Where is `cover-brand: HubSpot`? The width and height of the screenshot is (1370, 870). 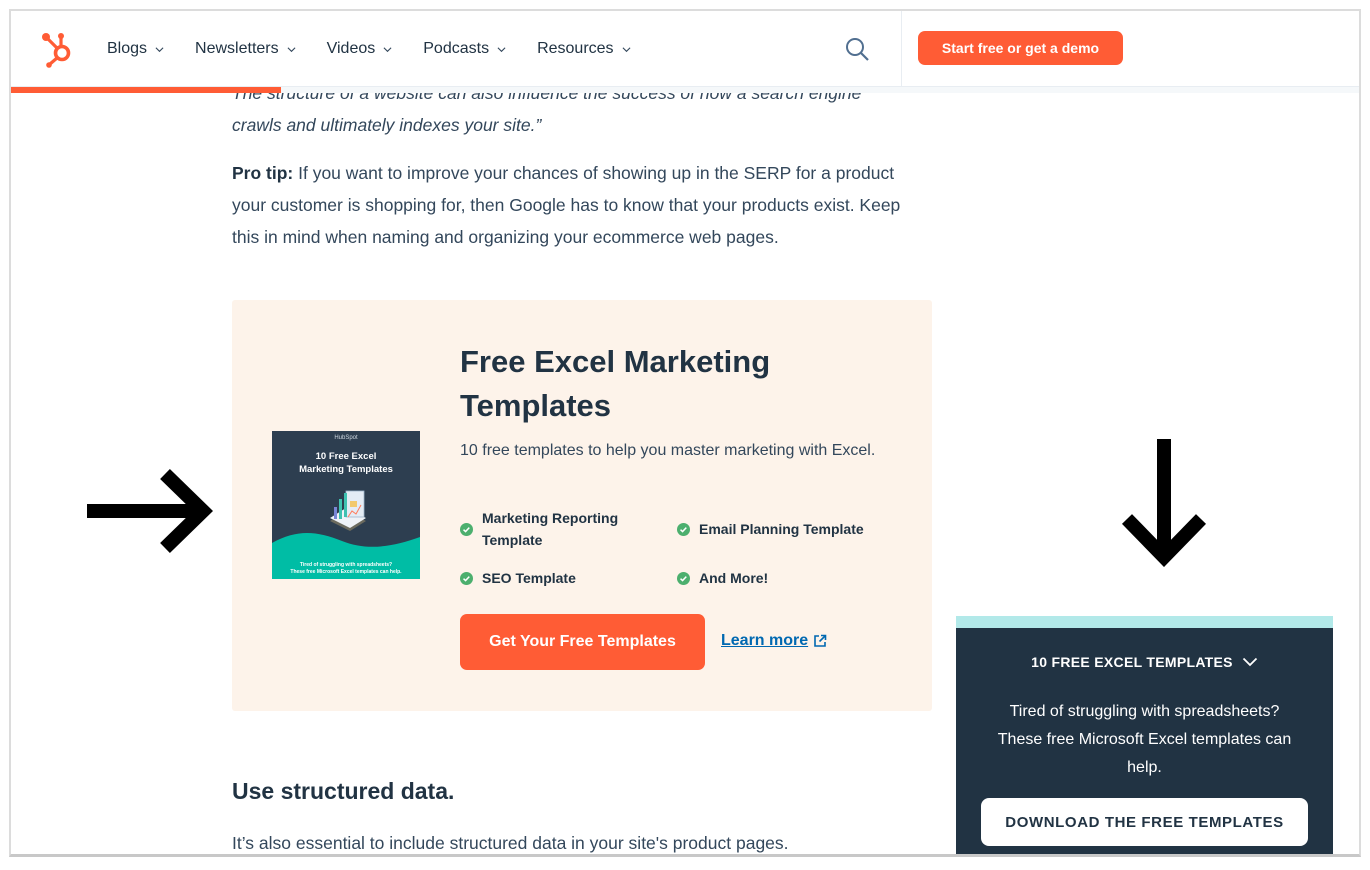
cover-brand: HubSpot is located at coordinates (346, 438).